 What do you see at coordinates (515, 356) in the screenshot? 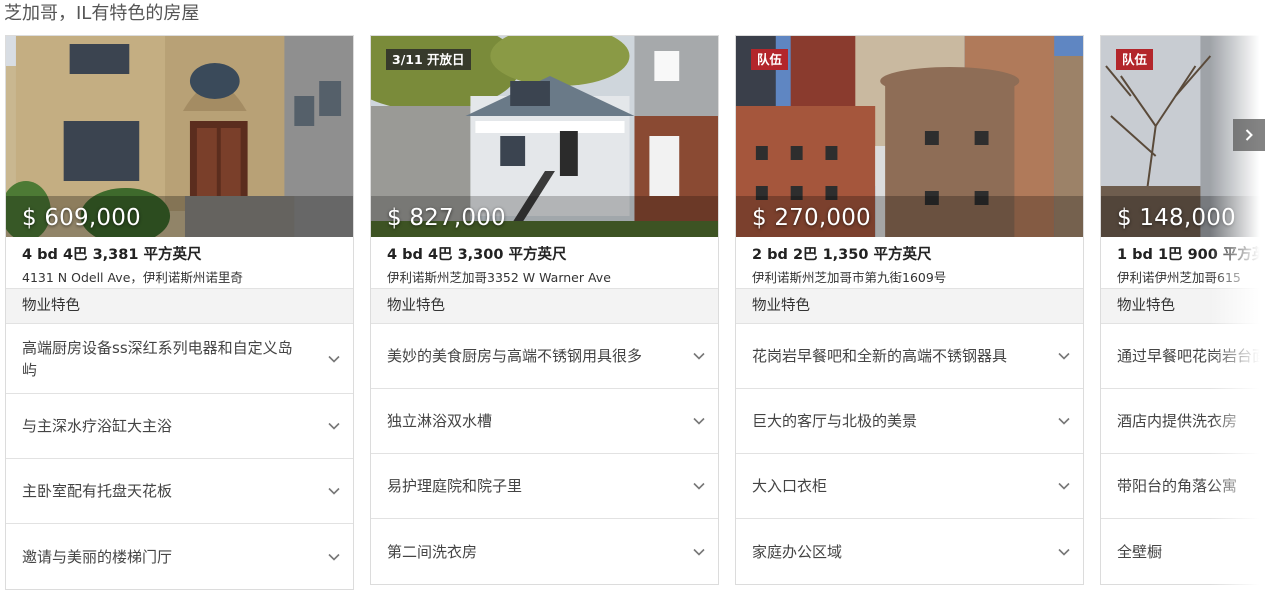
I see `feature-text: 美妙的美食厨房与高端不锈钢用具很多` at bounding box center [515, 356].